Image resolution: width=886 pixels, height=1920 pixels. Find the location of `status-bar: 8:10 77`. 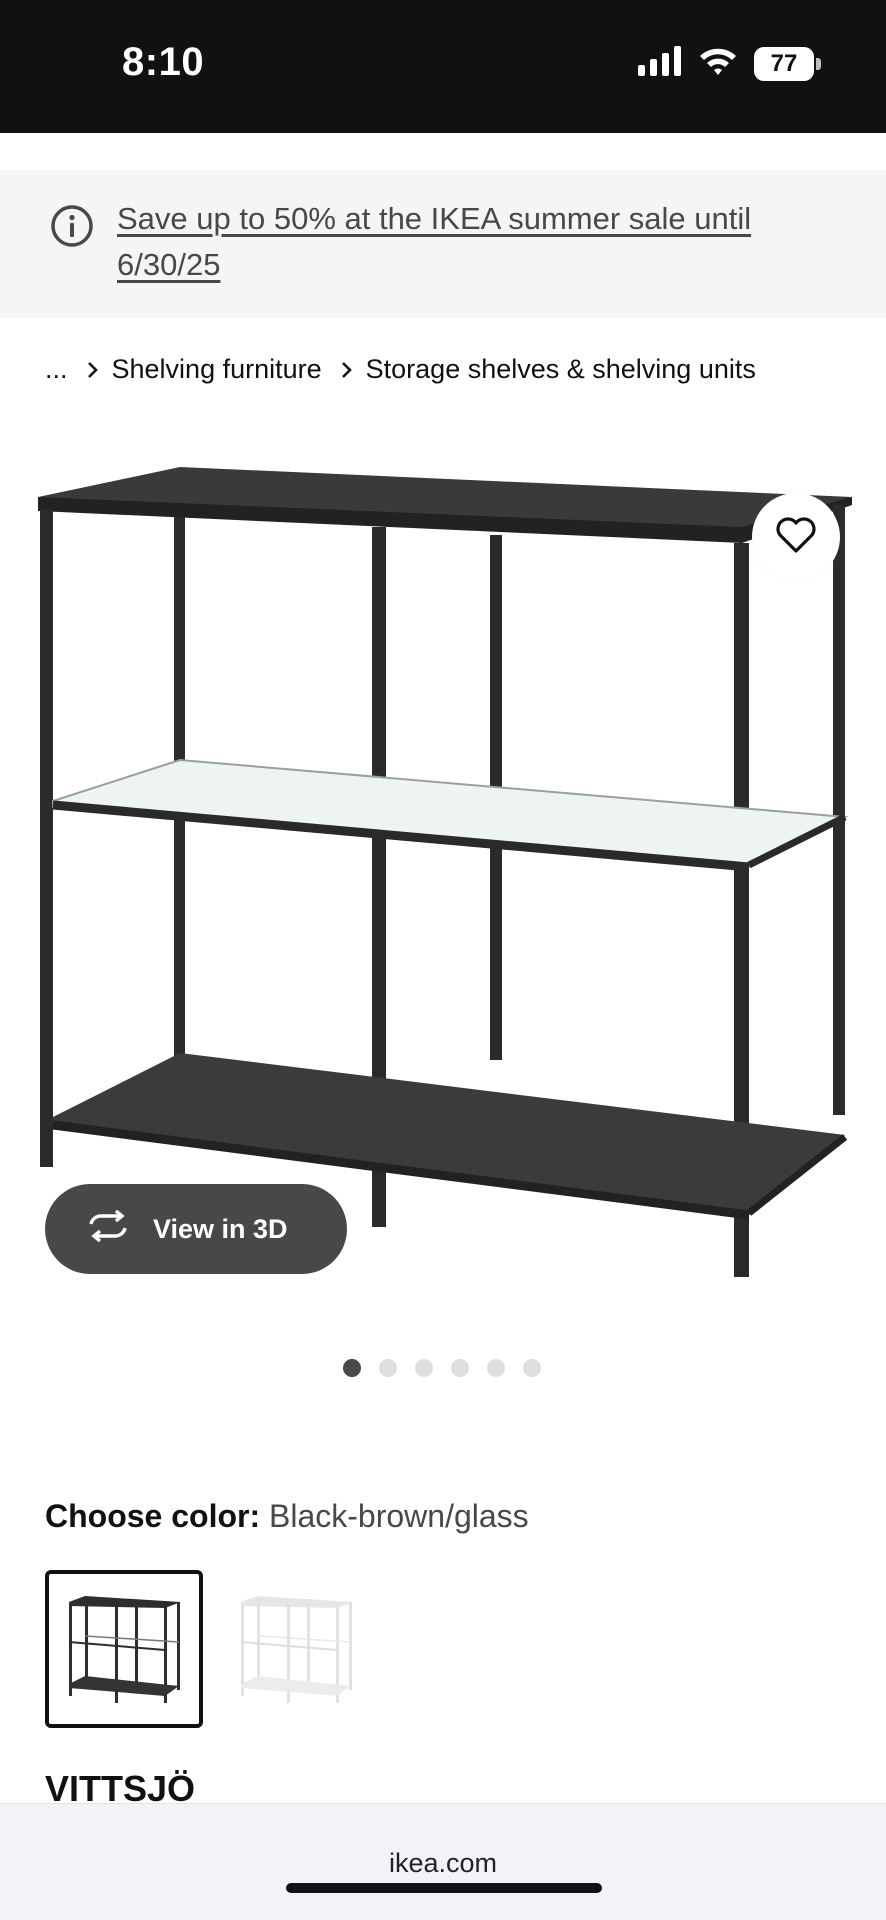

status-bar: 8:10 77 is located at coordinates (443, 66).